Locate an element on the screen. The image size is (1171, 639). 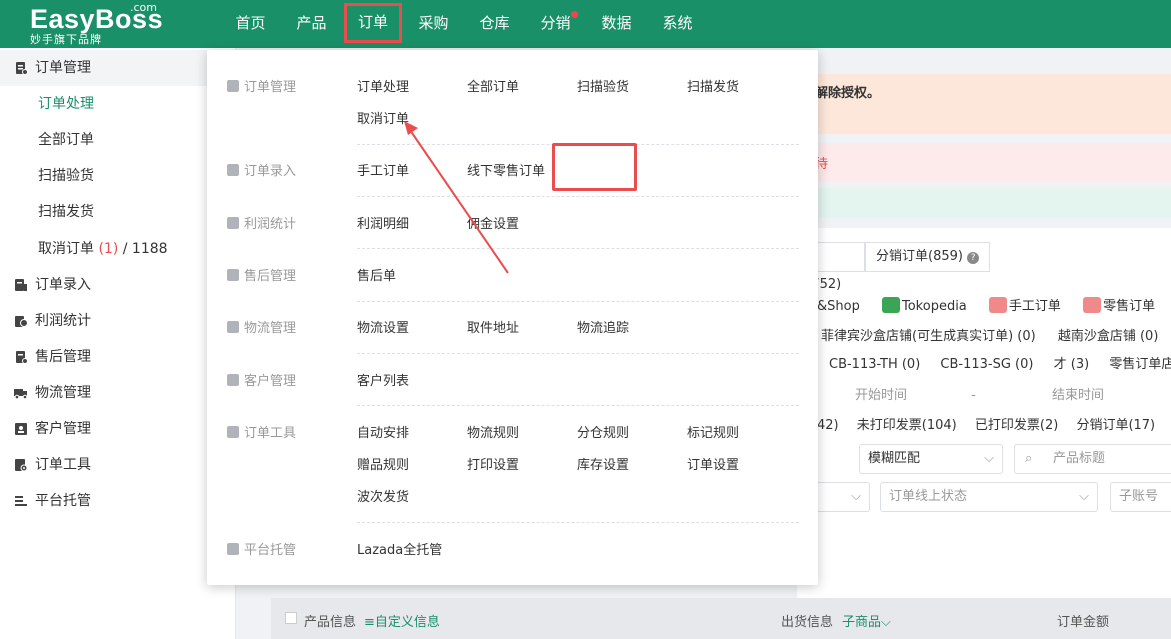
logo-tagline: 妙手旗下品牌 is located at coordinates (66, 39).